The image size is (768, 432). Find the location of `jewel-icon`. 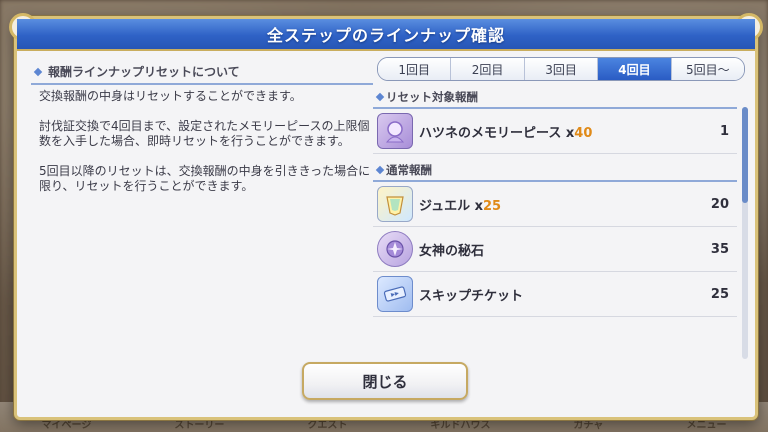

jewel-icon is located at coordinates (395, 204).